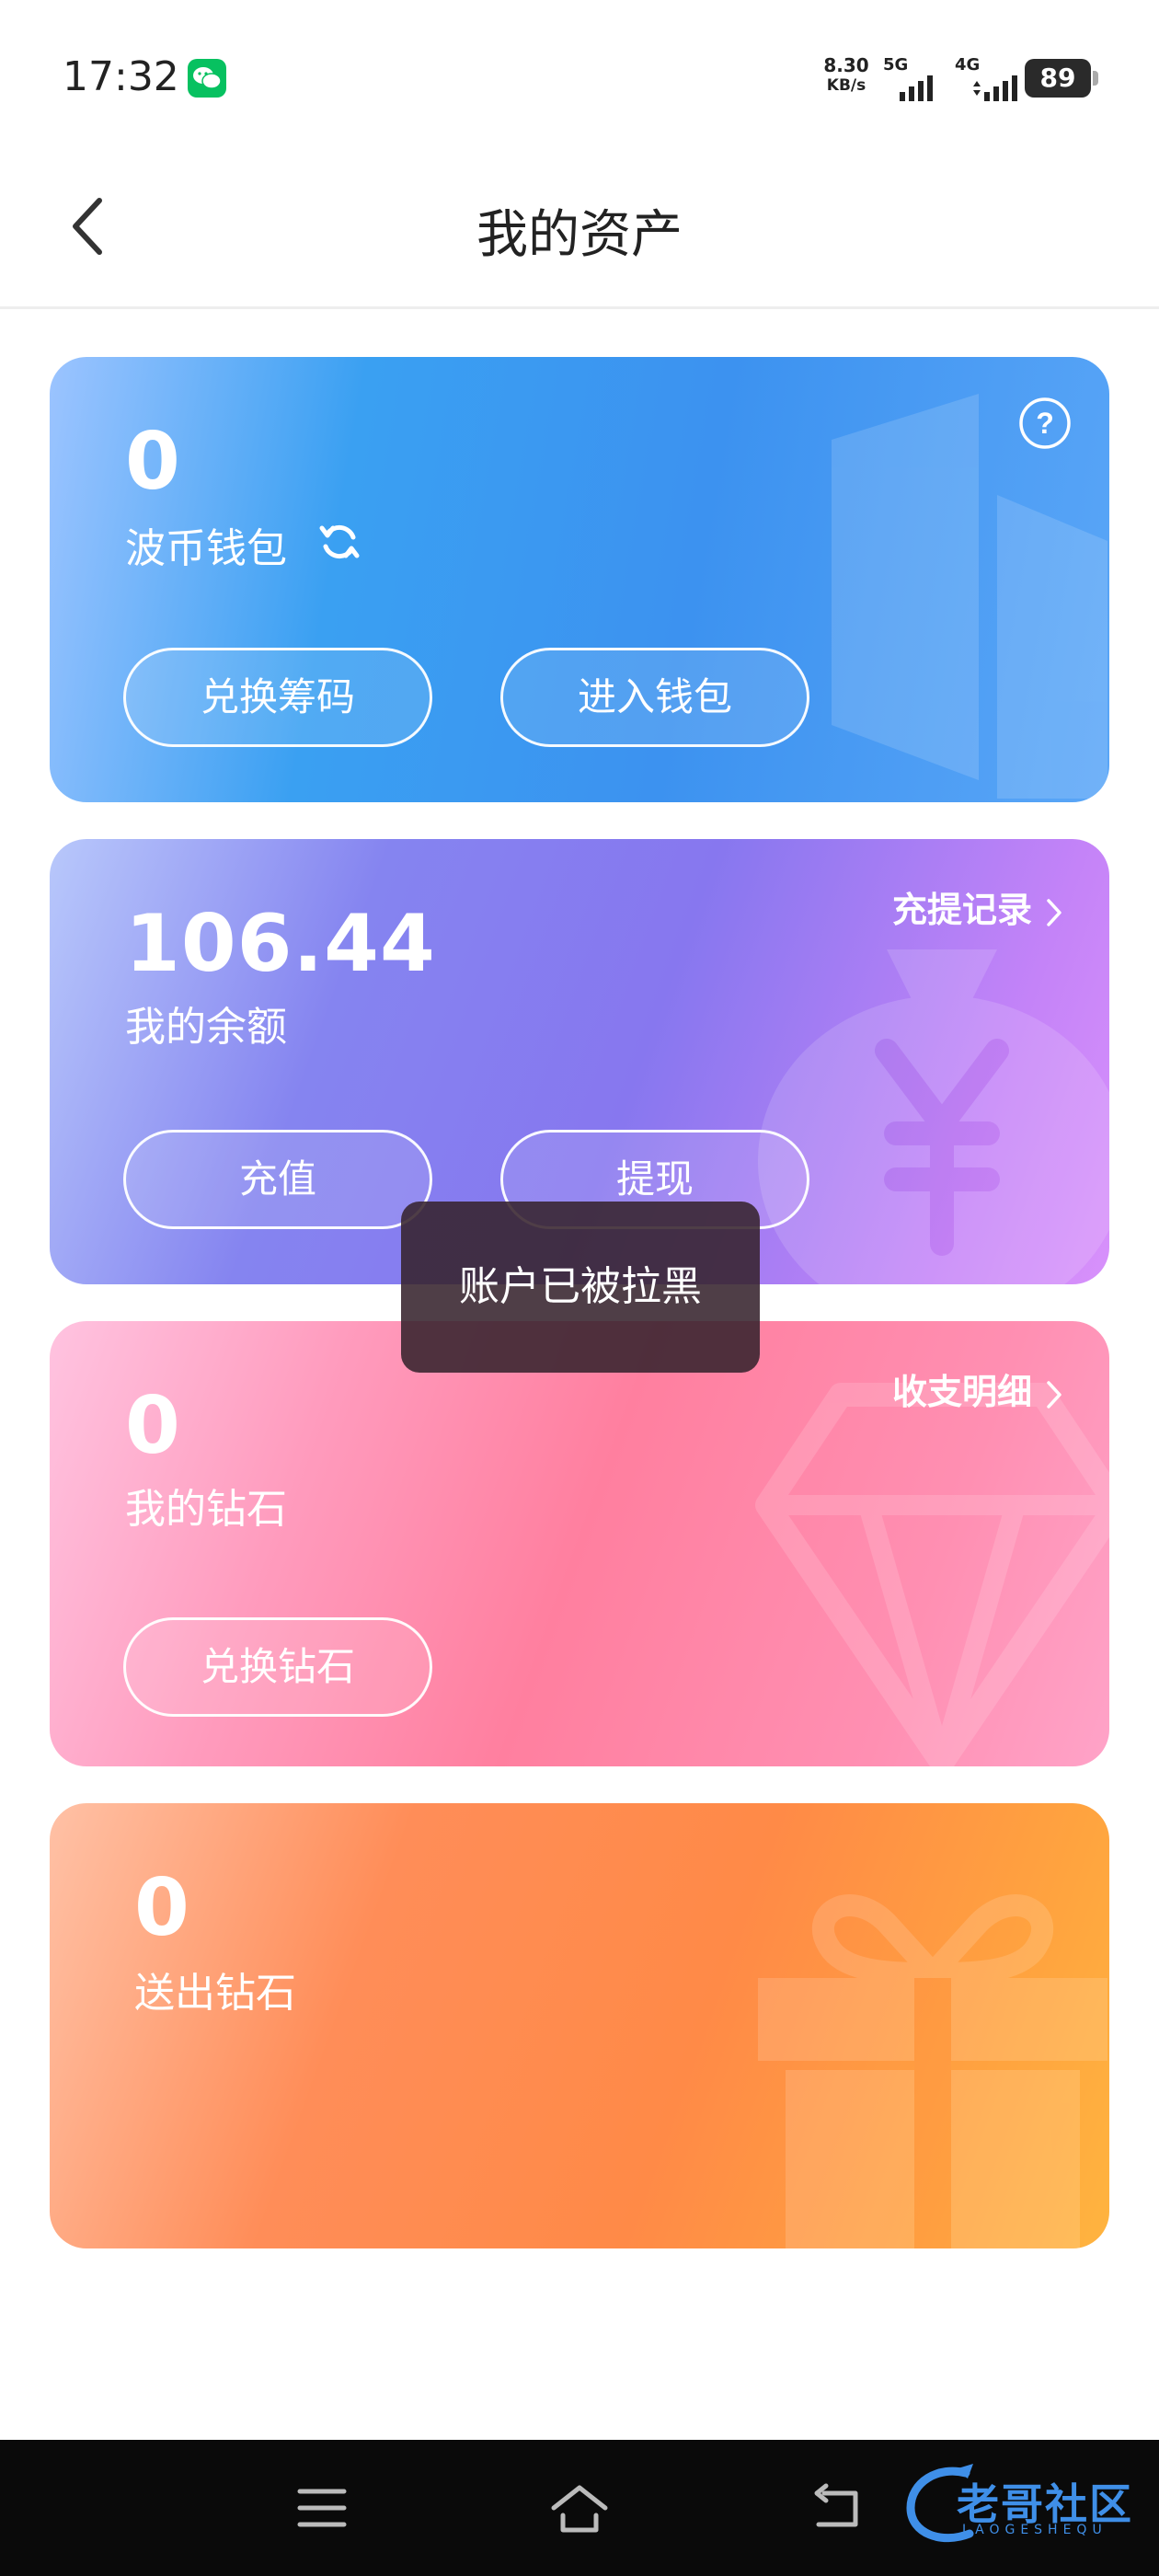 The width and height of the screenshot is (1159, 2576). Describe the element at coordinates (206, 1509) in the screenshot. I see `diamond-label: 我的钻石` at that location.